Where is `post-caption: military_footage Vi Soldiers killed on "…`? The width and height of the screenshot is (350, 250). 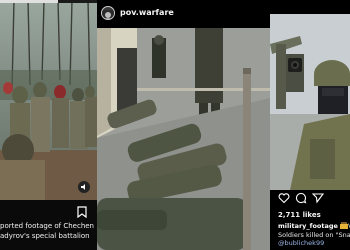 post-caption: military_footage Vi Soldiers killed on "… is located at coordinates (314, 235).